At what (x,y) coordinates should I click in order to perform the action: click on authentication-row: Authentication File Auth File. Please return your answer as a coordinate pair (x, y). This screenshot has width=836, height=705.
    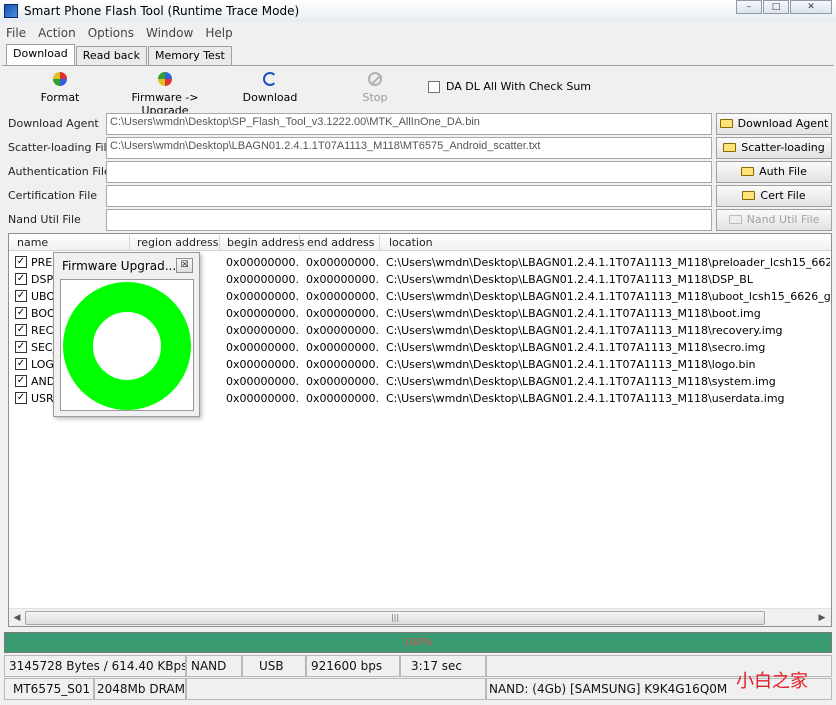
    Looking at the image, I should click on (419, 172).